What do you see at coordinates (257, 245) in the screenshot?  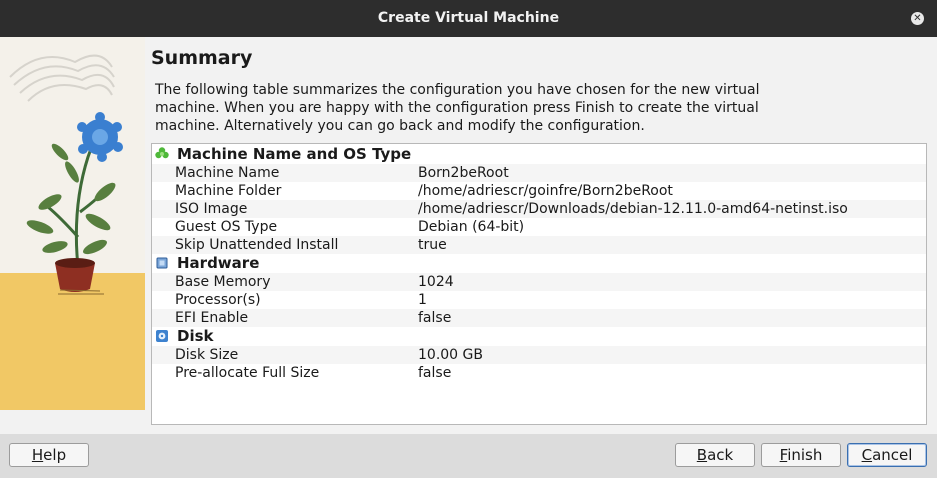 I see `summary-row-label: Skip Unattended Install` at bounding box center [257, 245].